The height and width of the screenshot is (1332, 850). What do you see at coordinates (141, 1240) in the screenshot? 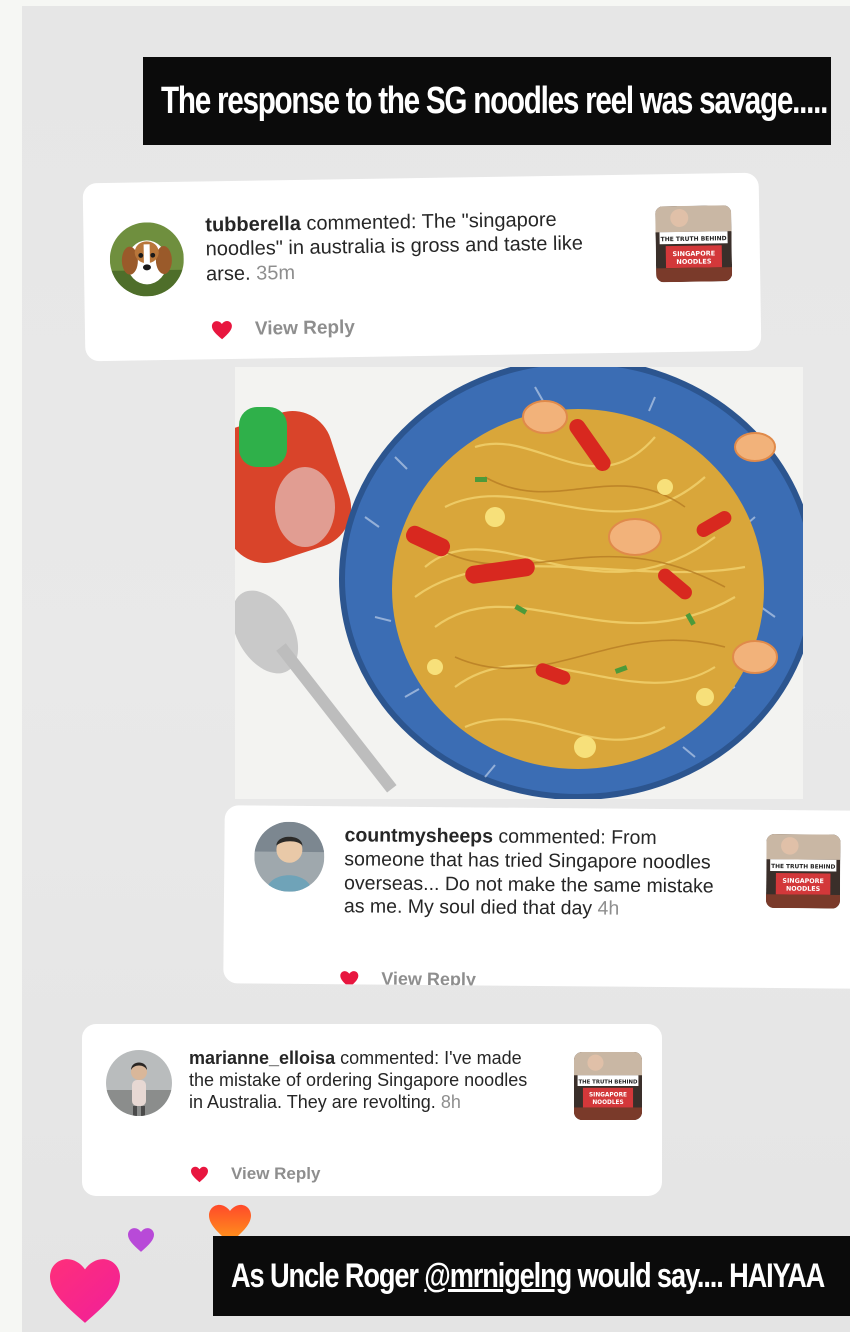
I see `purple-heart-sticker-icon` at bounding box center [141, 1240].